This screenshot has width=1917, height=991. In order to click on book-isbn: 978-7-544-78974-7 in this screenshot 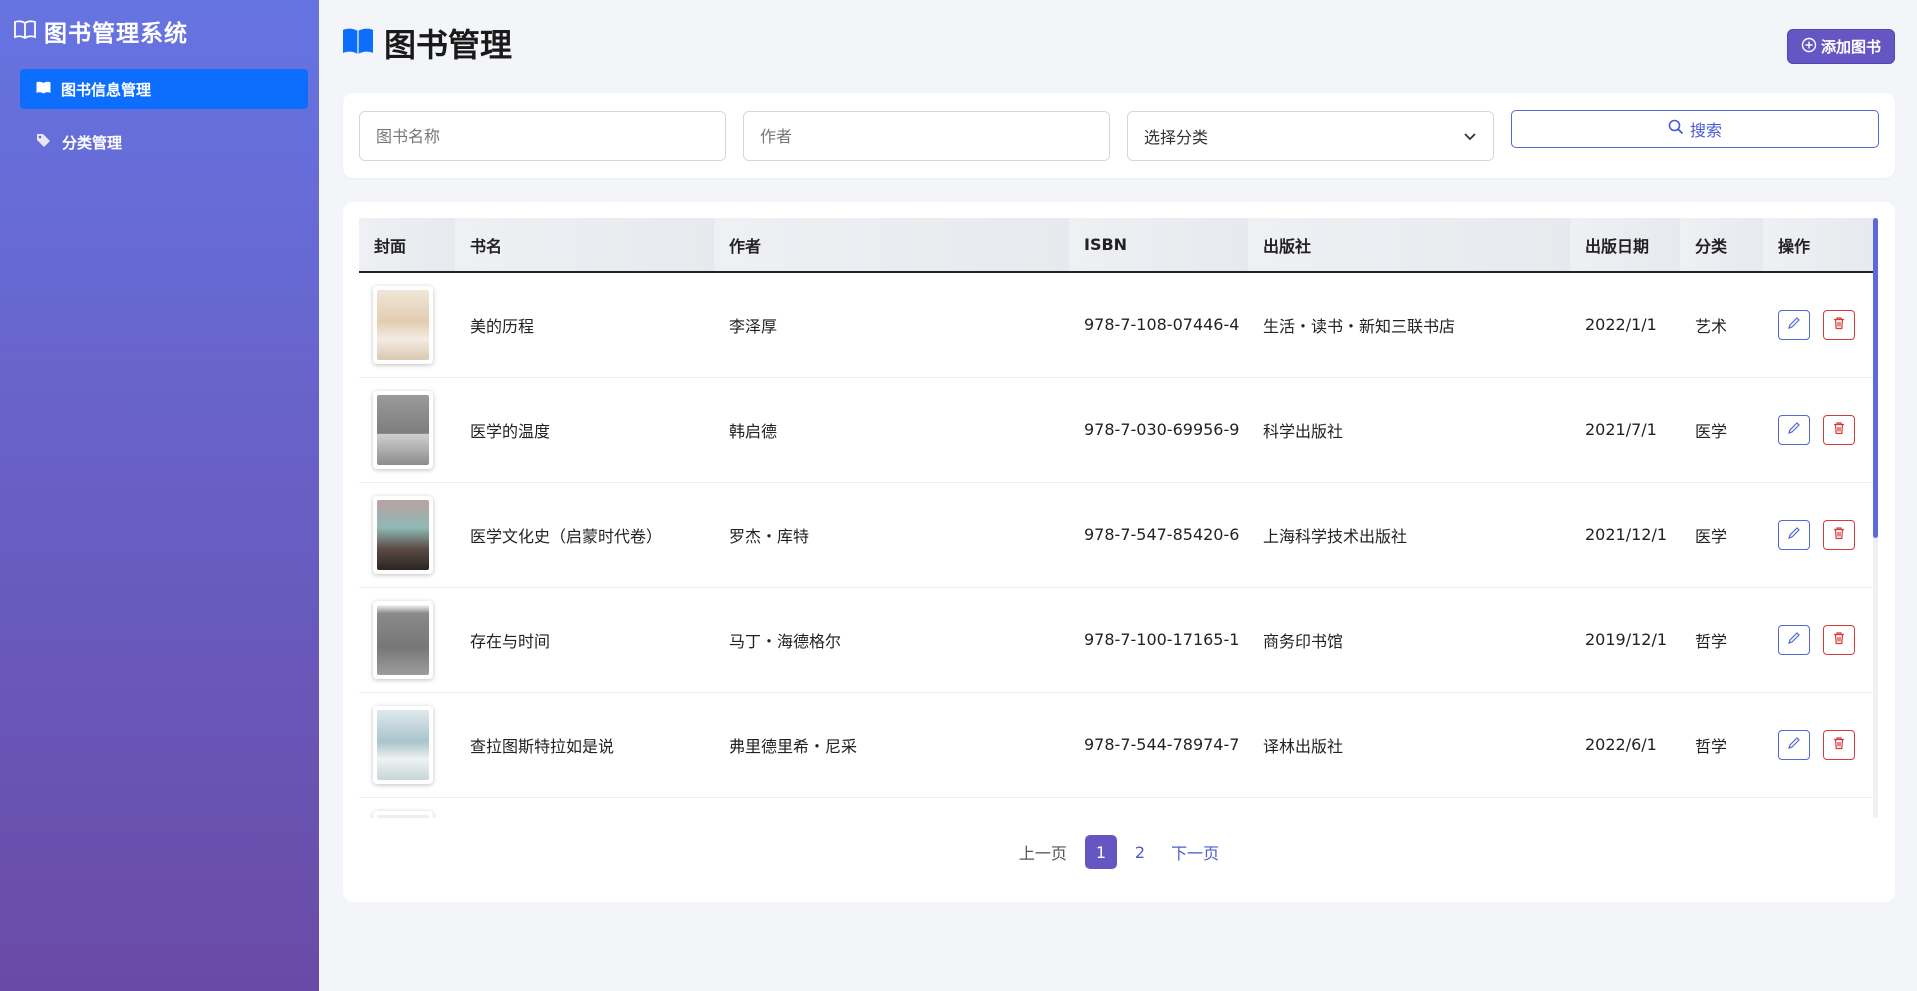, I will do `click(1158, 745)`.